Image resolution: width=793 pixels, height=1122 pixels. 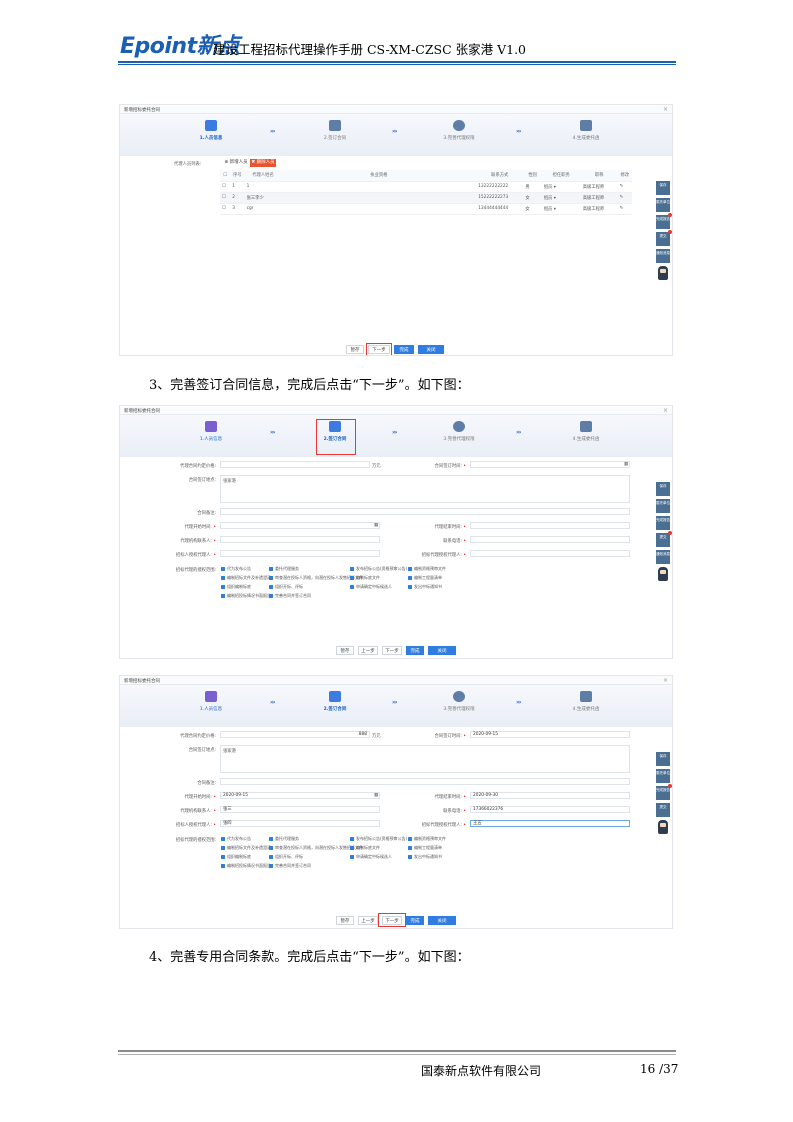 What do you see at coordinates (550, 823) in the screenshot?
I see `agency-person-field: 王五` at bounding box center [550, 823].